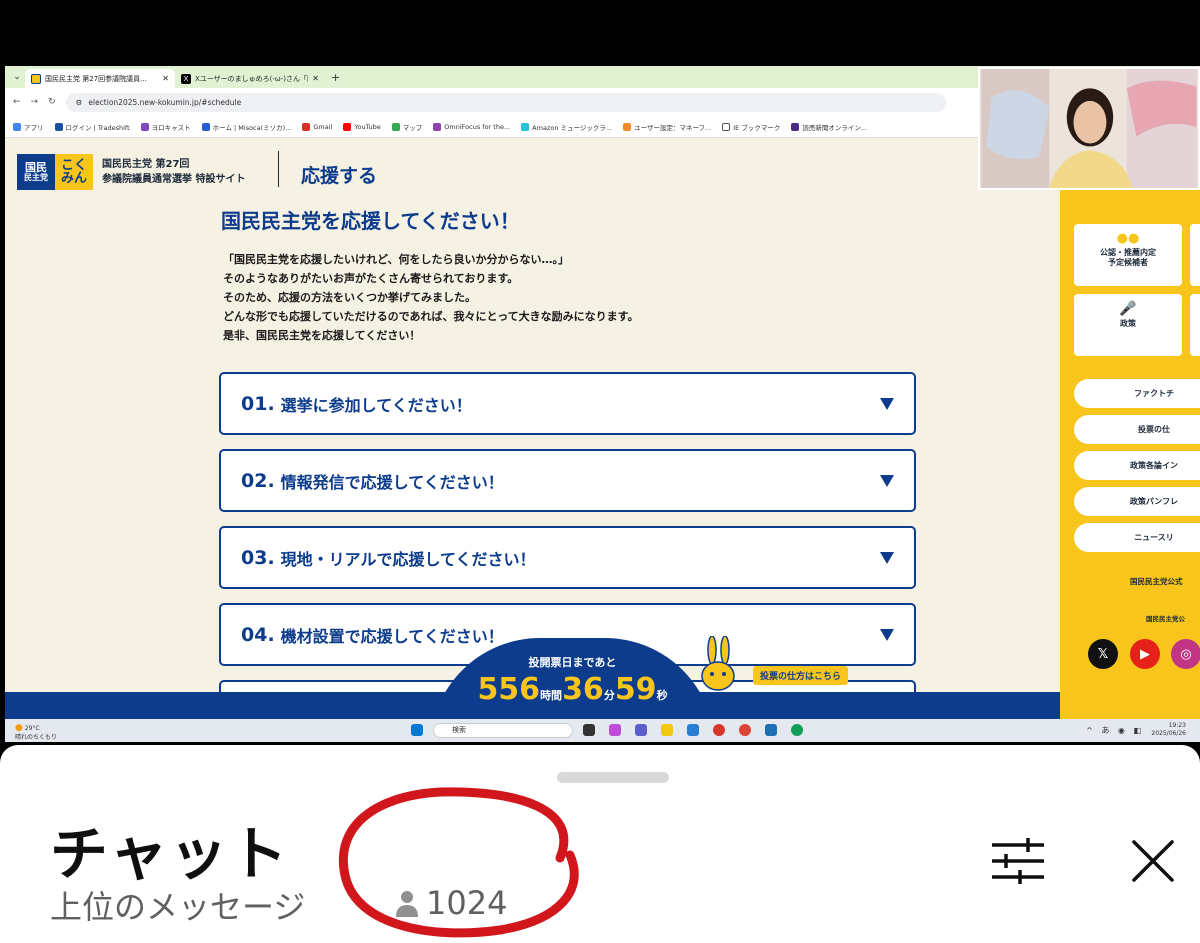  Describe the element at coordinates (525, 126) in the screenshot. I see `amazon-music-icon` at that location.